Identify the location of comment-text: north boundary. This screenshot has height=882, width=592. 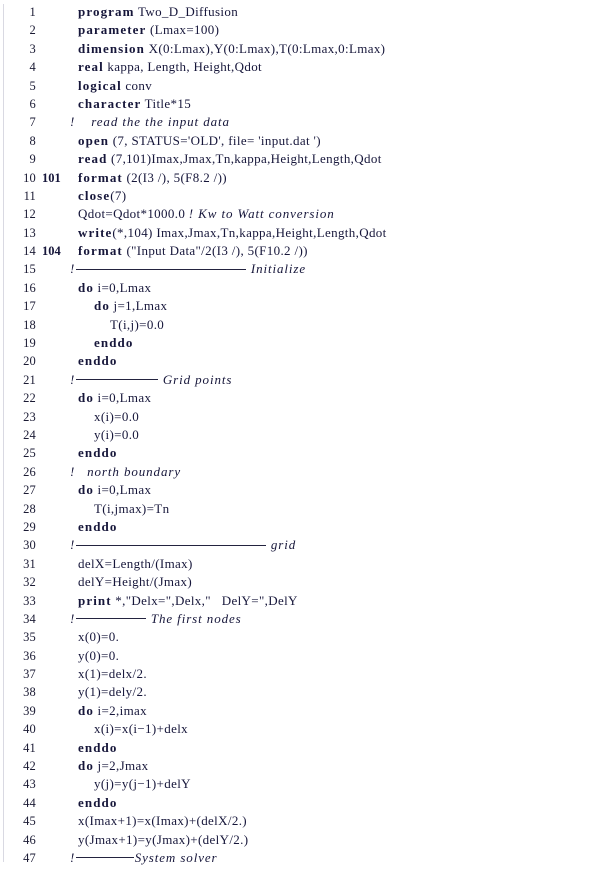
(127, 471).